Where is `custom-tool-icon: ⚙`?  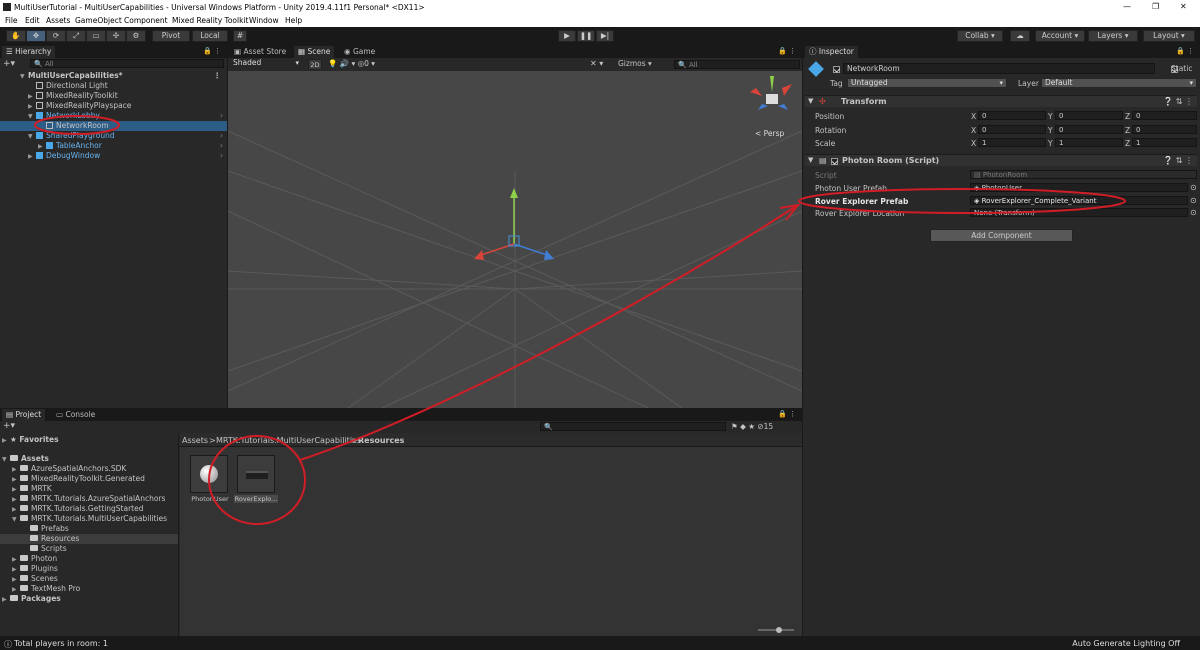
custom-tool-icon: ⚙ is located at coordinates (136, 36).